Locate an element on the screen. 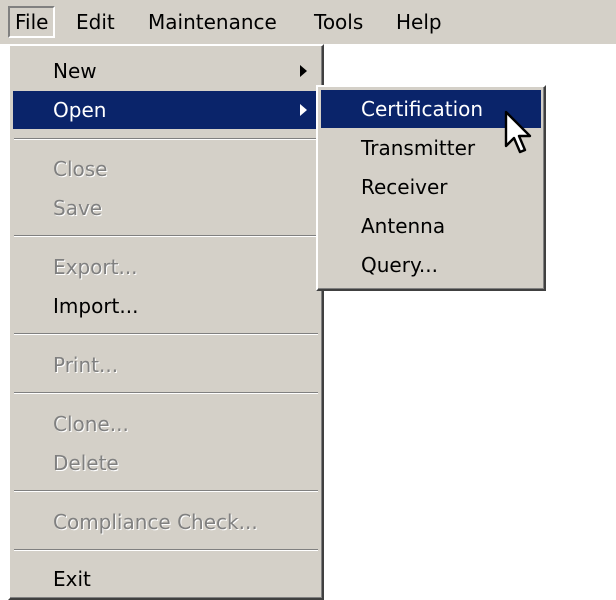 The height and width of the screenshot is (600, 616). menubar-item-file: File is located at coordinates (32, 22).